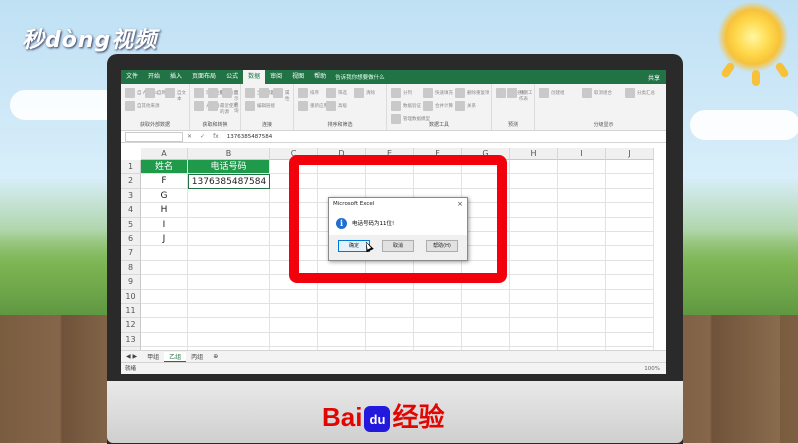  Describe the element at coordinates (164, 224) in the screenshot. I see `name-cell: I` at that location.